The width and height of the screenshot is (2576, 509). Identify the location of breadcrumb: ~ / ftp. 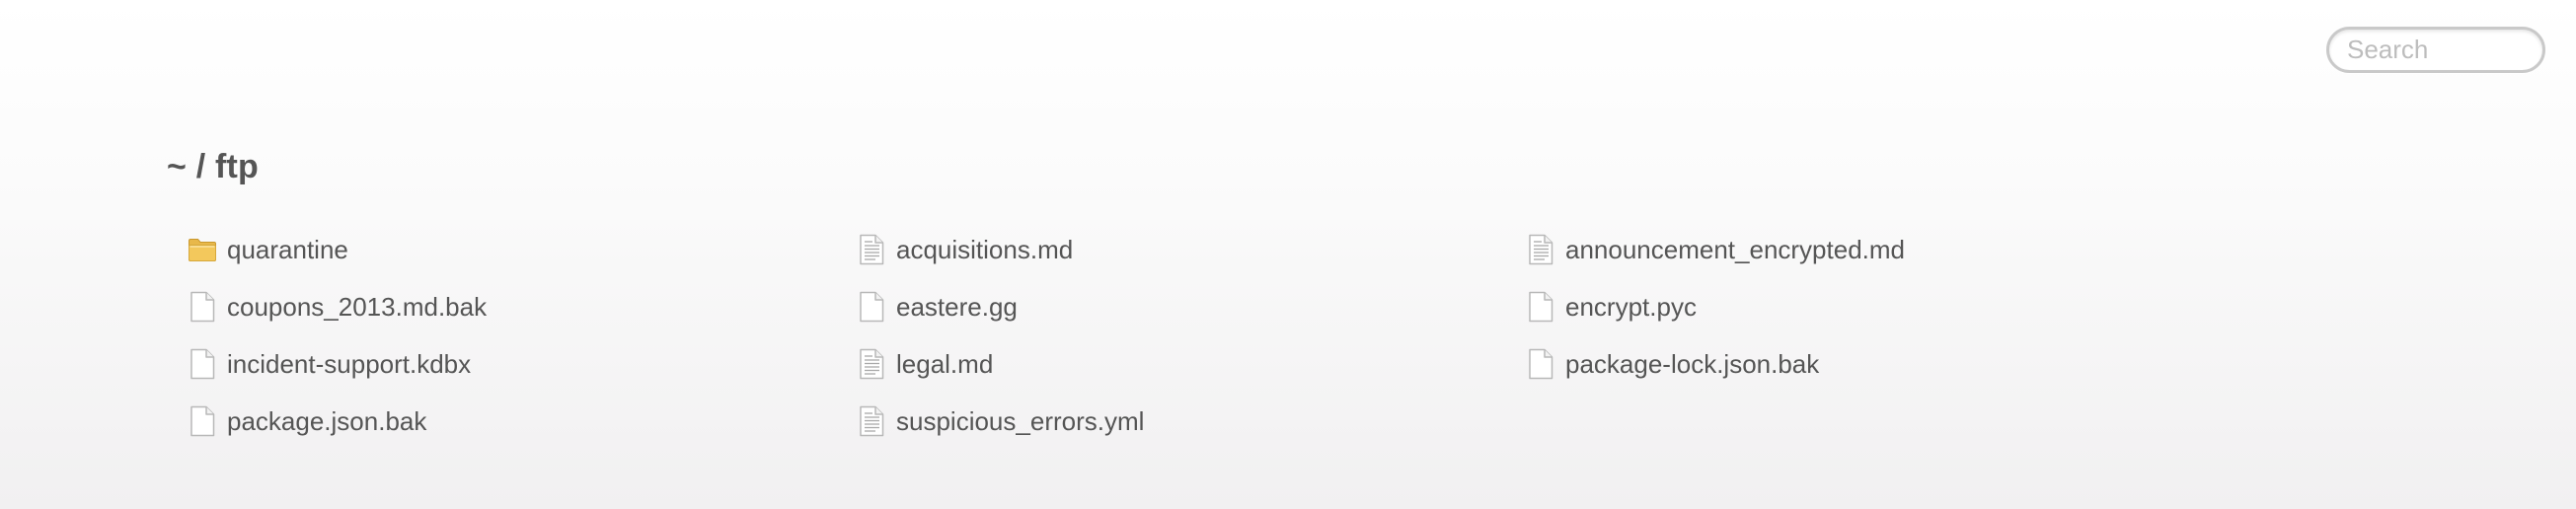
(213, 166).